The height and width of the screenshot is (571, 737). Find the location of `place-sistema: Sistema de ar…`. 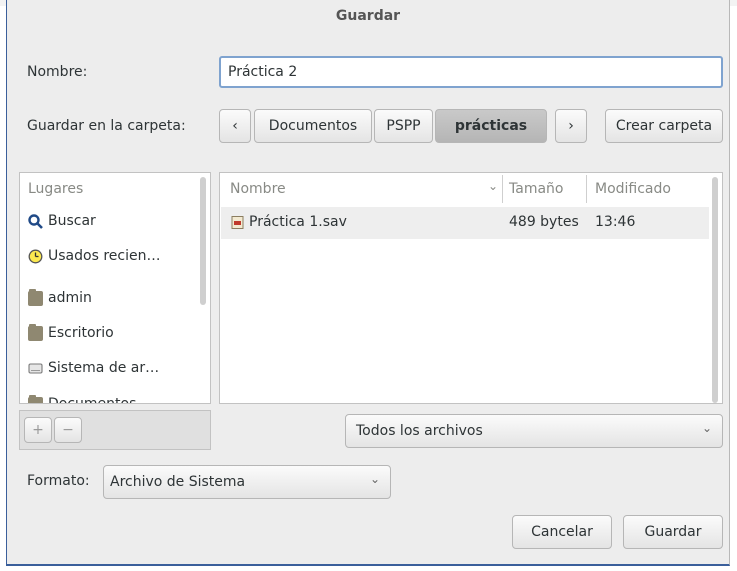

place-sistema: Sistema de ar… is located at coordinates (93, 368).